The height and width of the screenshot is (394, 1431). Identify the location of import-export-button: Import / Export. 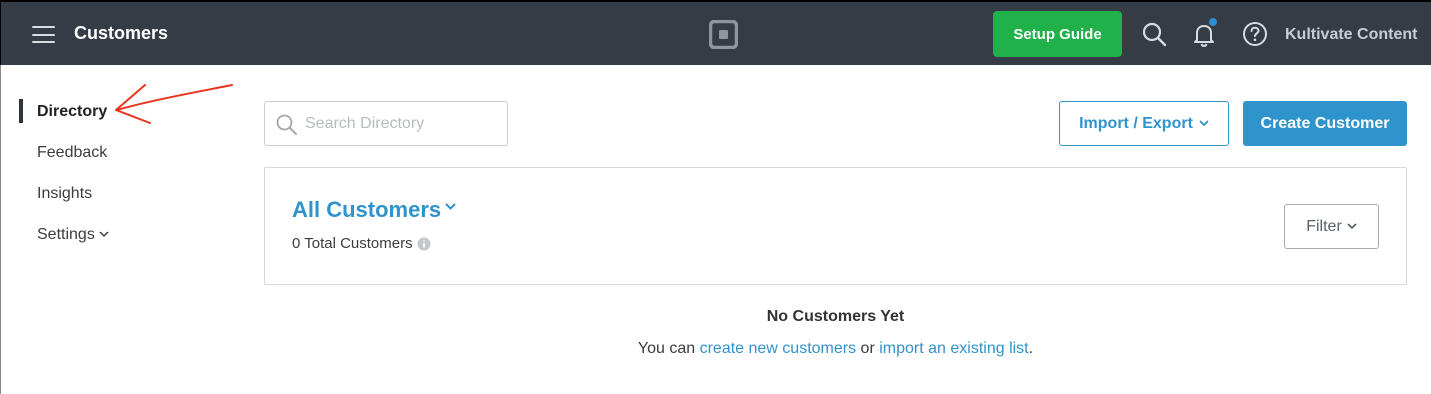
(1144, 123).